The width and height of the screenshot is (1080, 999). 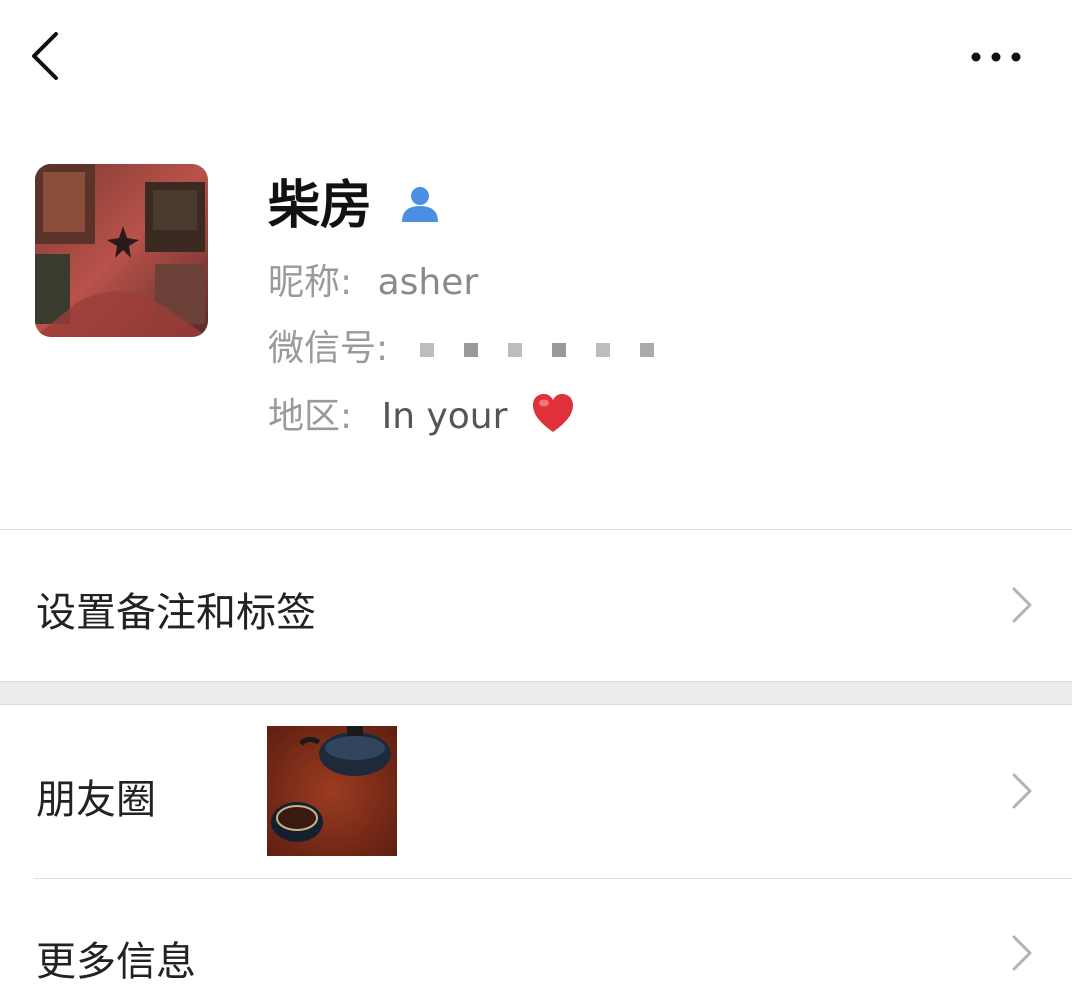 I want to click on contact-person-icon, so click(x=420, y=204).